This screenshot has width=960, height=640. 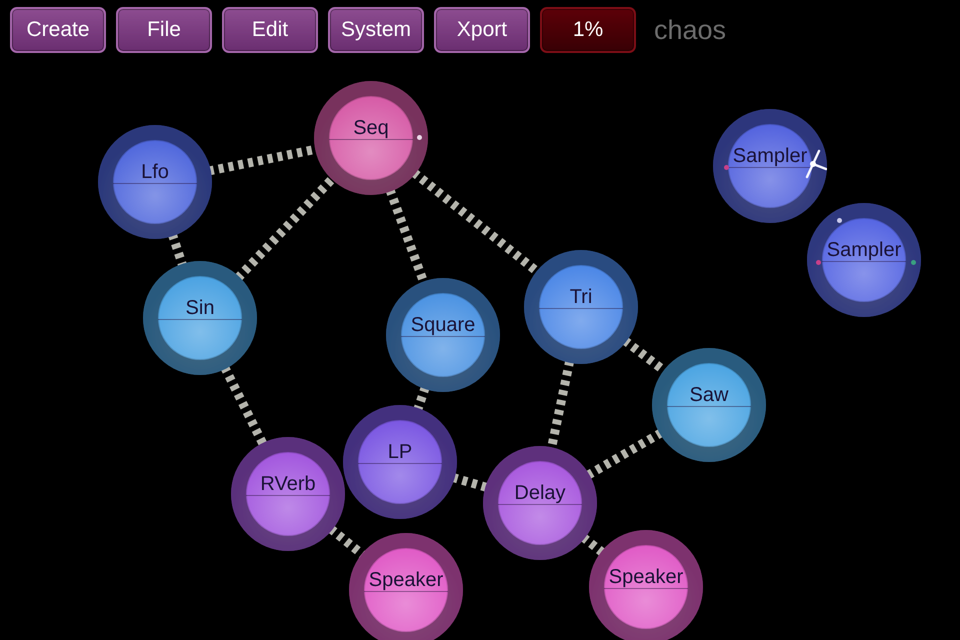 I want to click on module-label: Tri, so click(x=581, y=297).